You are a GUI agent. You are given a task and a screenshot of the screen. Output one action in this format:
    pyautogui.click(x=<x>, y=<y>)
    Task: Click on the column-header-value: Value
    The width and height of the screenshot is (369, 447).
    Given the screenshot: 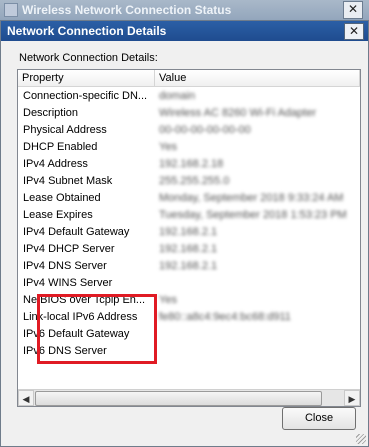 What is the action you would take?
    pyautogui.click(x=257, y=78)
    